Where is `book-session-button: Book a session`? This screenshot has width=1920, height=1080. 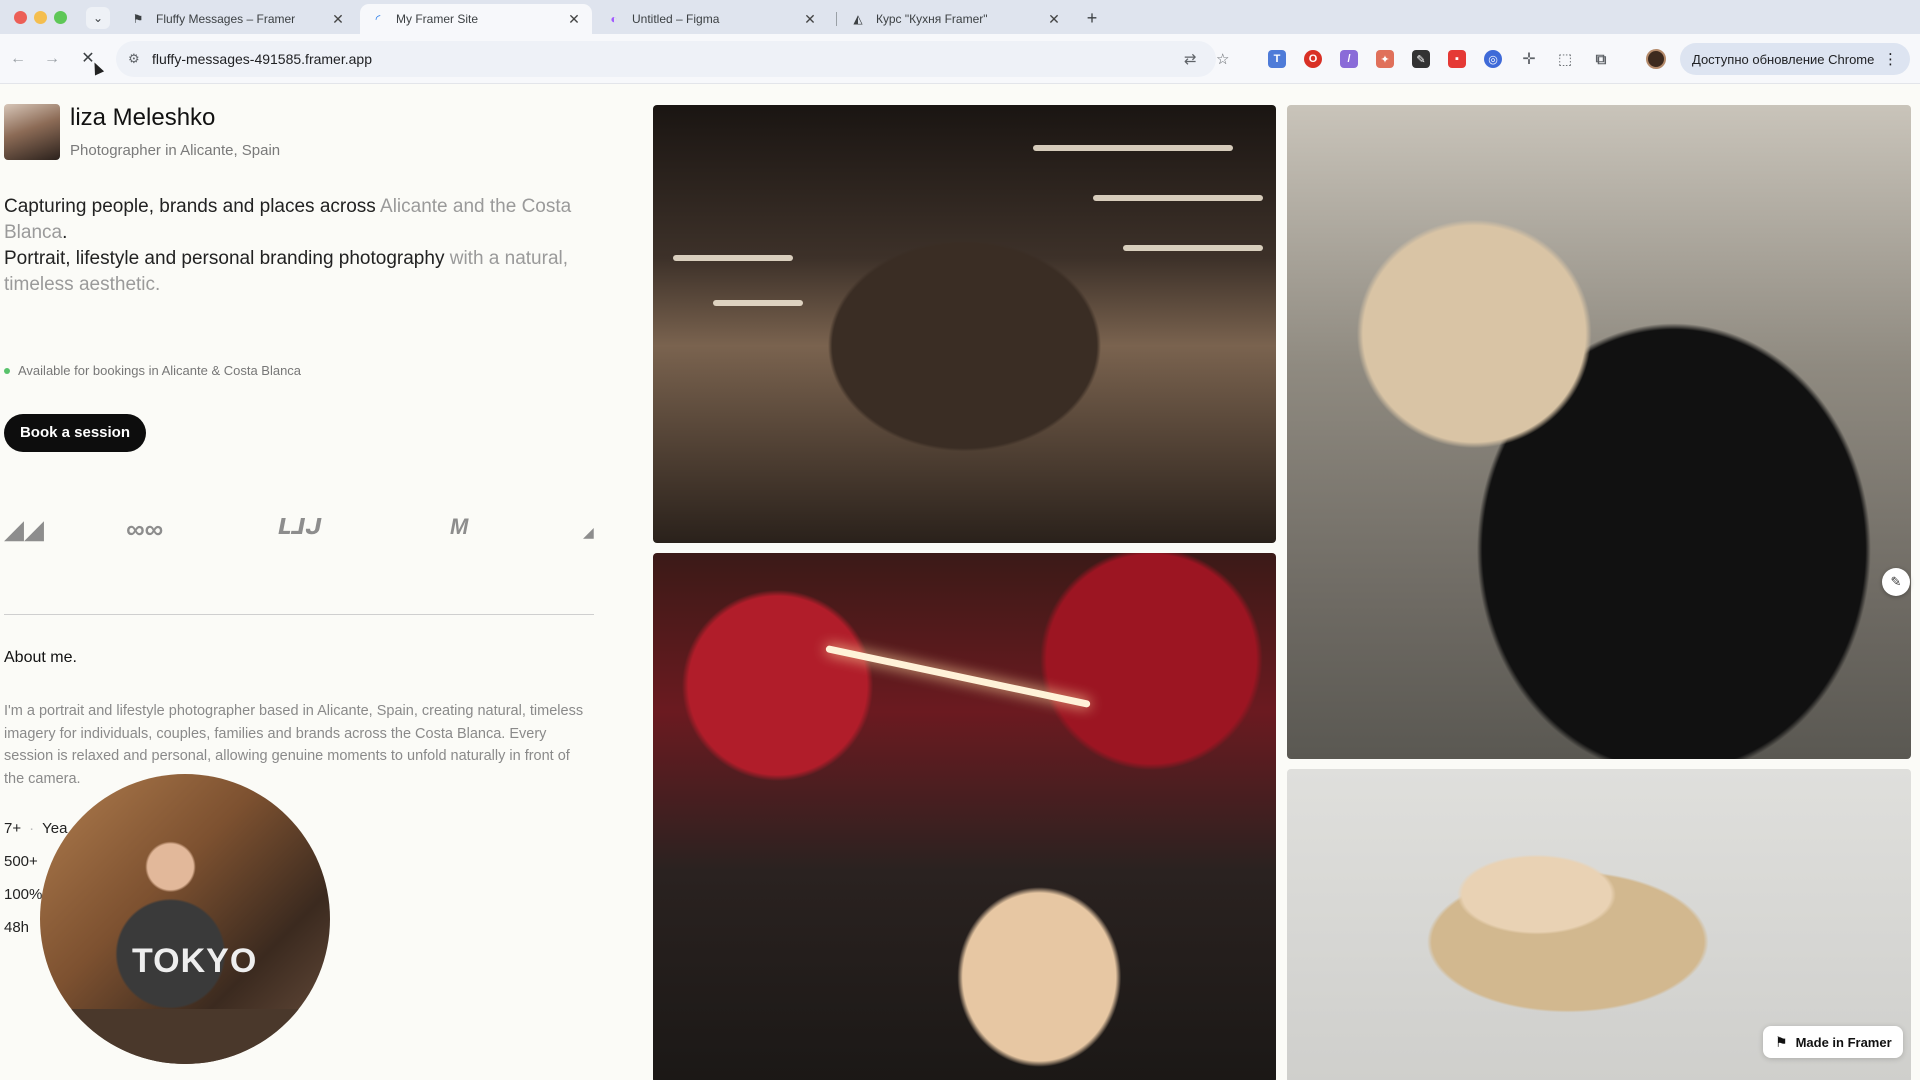
book-session-button: Book a session is located at coordinates (75, 433).